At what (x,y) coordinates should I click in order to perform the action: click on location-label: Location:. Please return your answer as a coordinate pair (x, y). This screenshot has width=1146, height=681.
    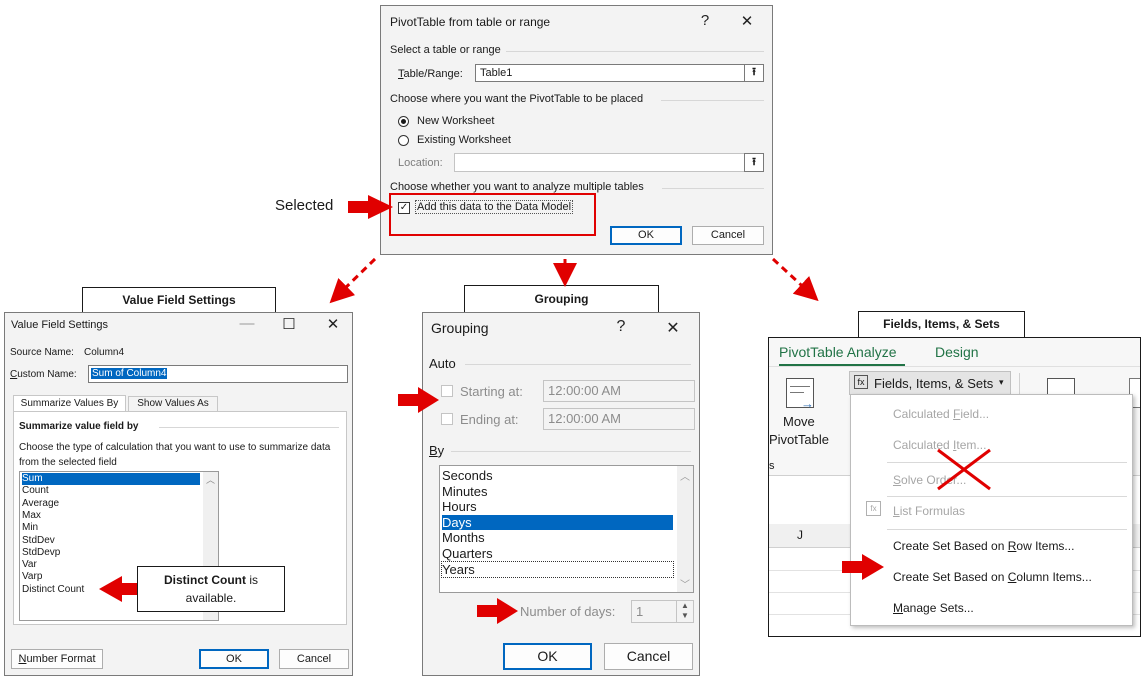
    Looking at the image, I should click on (420, 163).